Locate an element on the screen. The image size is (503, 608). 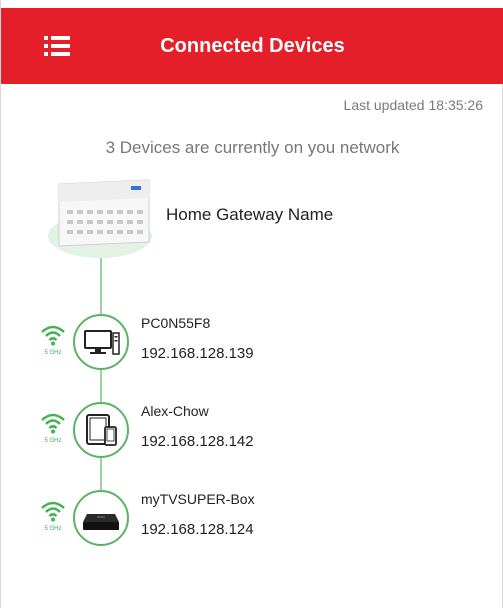
device-name: PC0N55F8 is located at coordinates (176, 323).